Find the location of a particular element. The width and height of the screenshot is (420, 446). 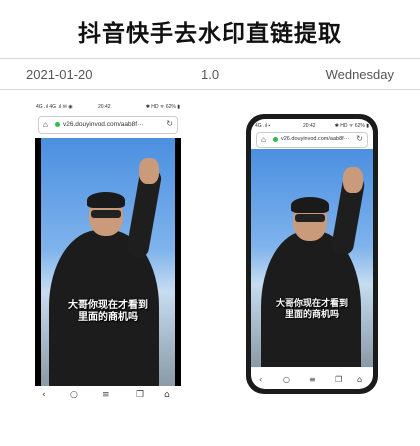

version-label: 1.0 is located at coordinates (210, 74).